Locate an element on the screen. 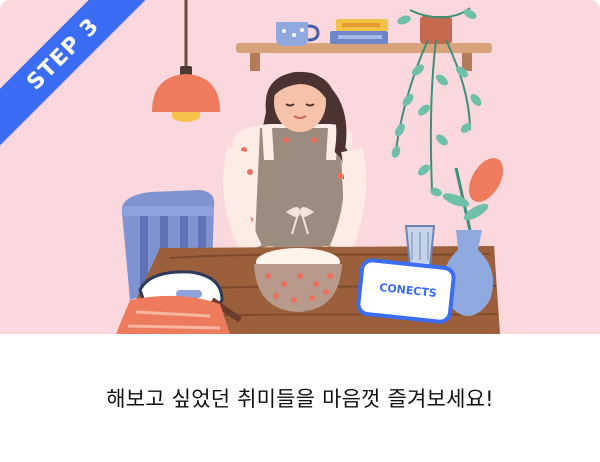  wall-shelf is located at coordinates (364, 45).